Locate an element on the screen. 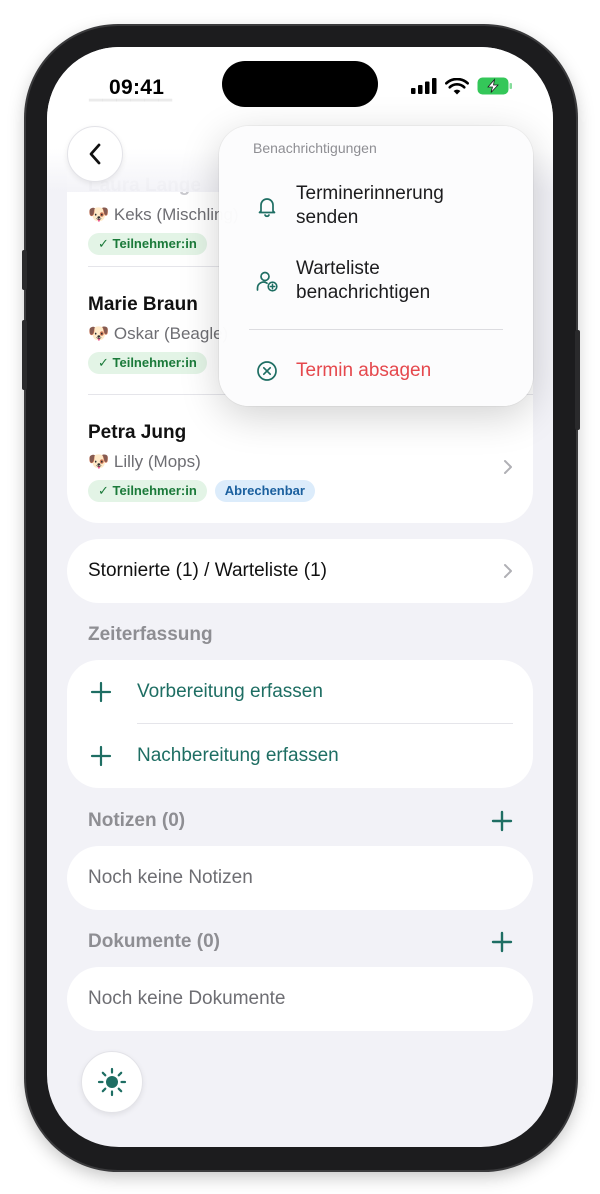 The image size is (600, 1194). person-add-icon is located at coordinates (267, 281).